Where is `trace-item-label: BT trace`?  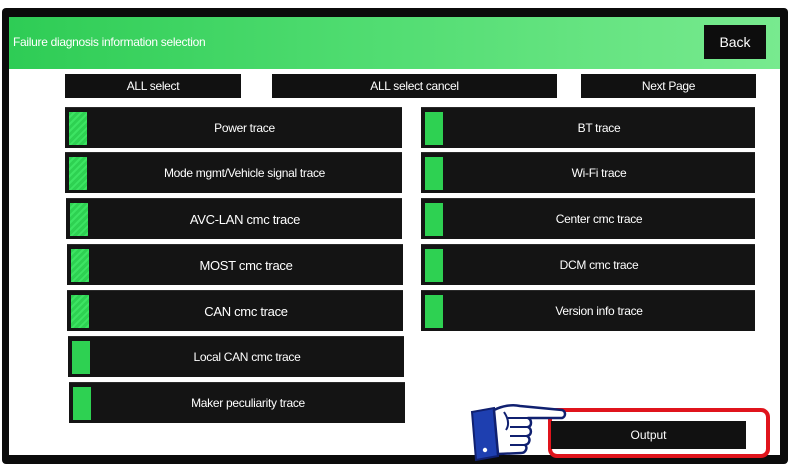
trace-item-label: BT trace is located at coordinates (599, 128).